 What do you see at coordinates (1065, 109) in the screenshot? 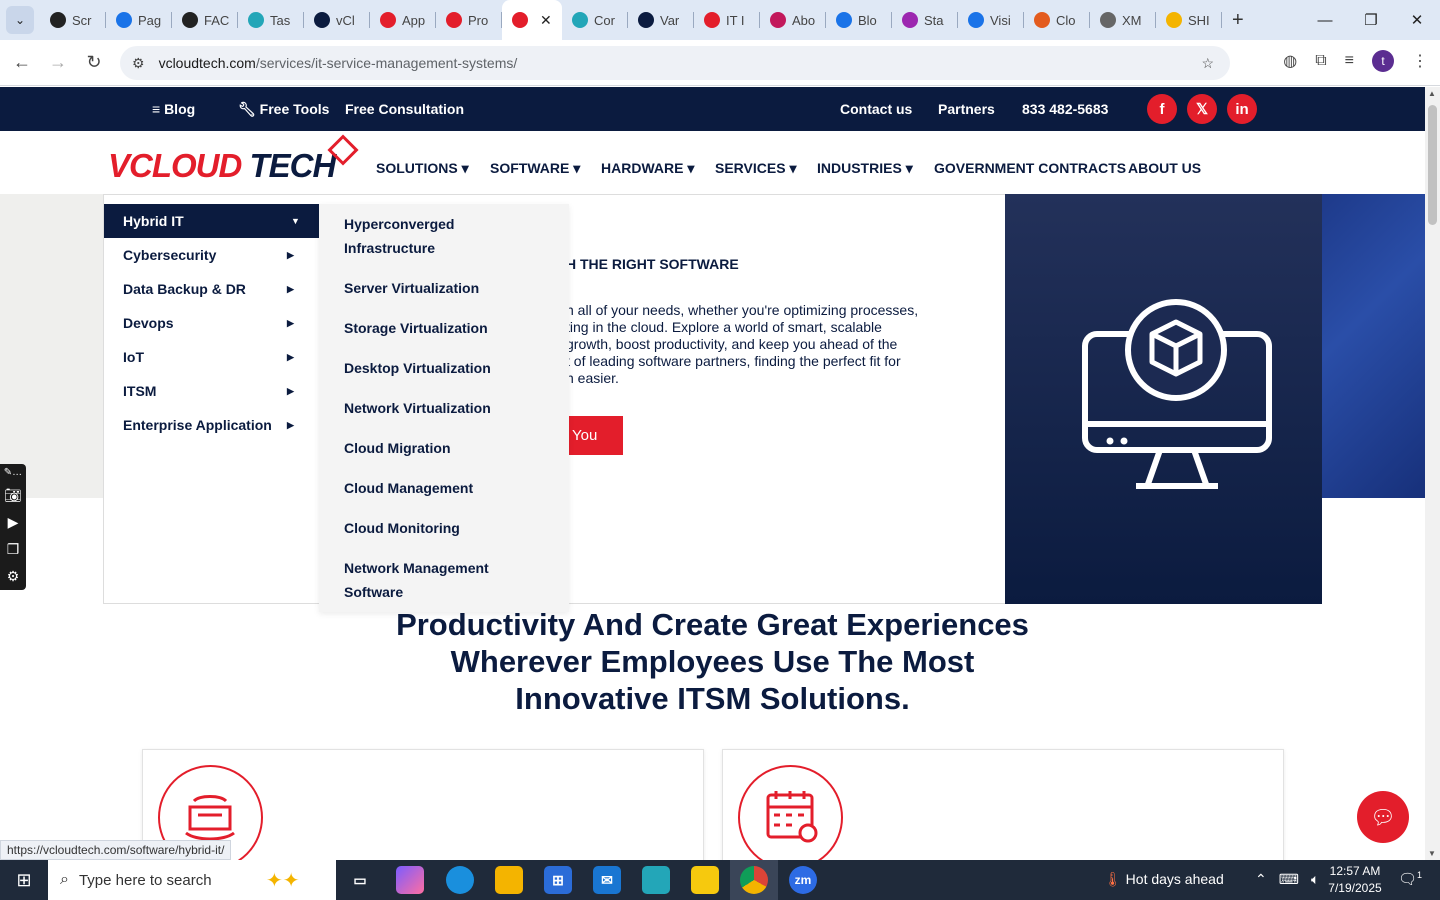
I see `phone-link: 833 482-5683` at bounding box center [1065, 109].